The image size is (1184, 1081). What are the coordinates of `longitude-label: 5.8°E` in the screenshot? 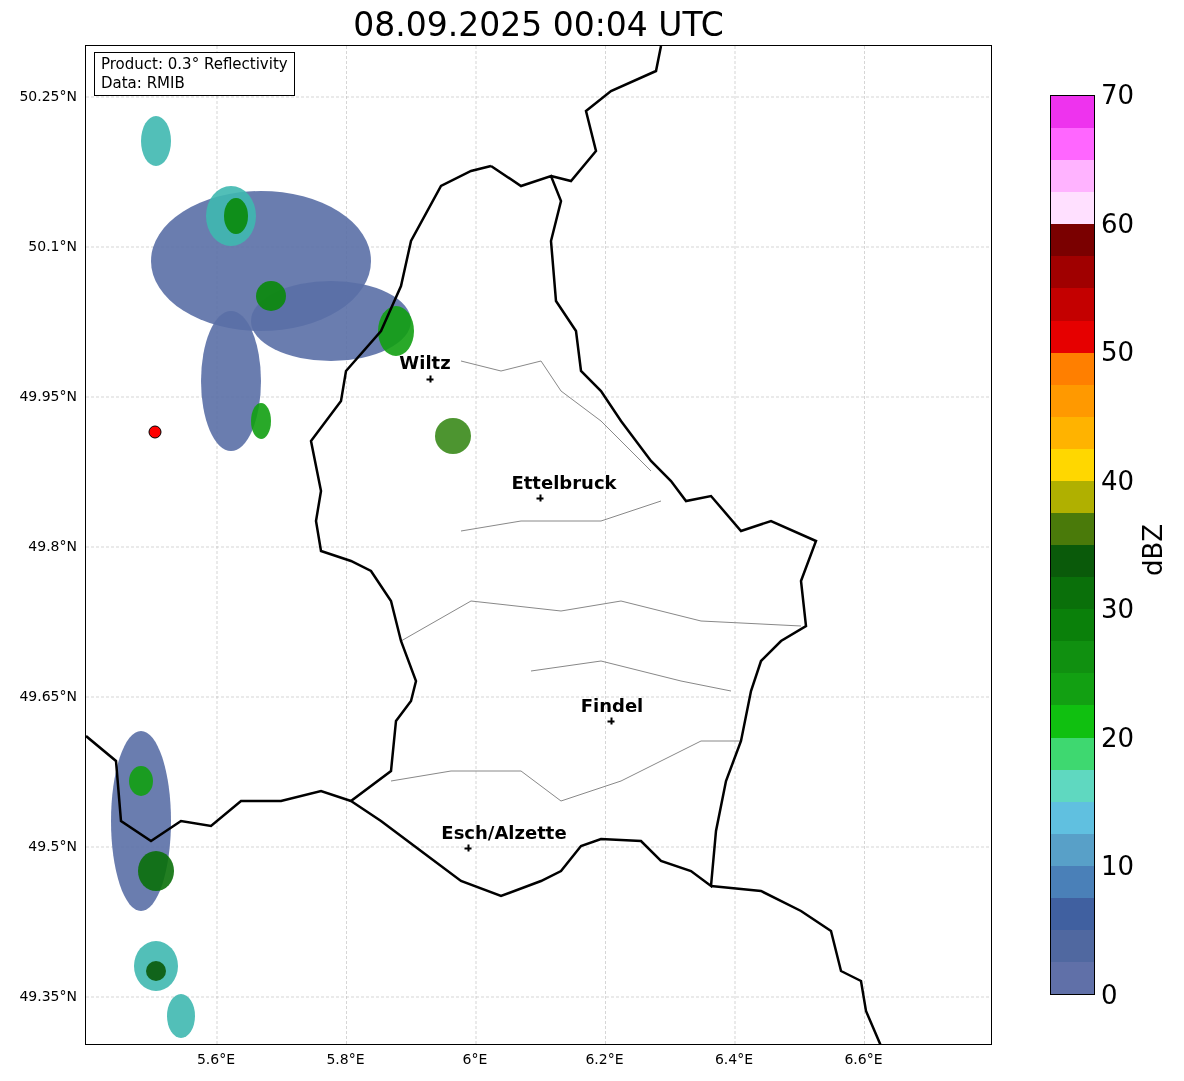 It's located at (345, 1059).